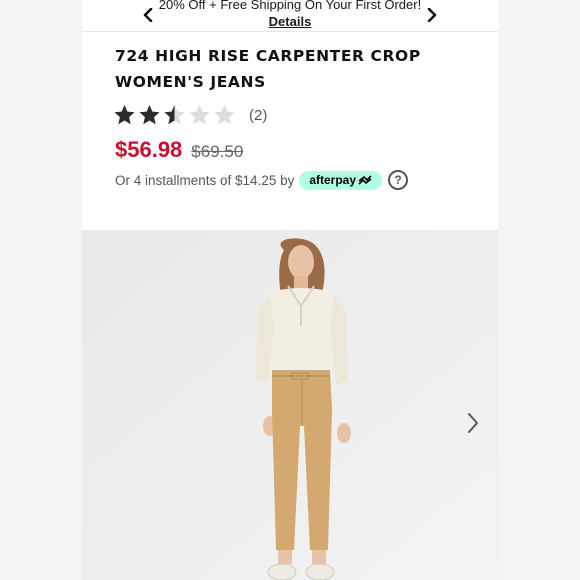  I want to click on question-circle-icon: ?, so click(398, 180).